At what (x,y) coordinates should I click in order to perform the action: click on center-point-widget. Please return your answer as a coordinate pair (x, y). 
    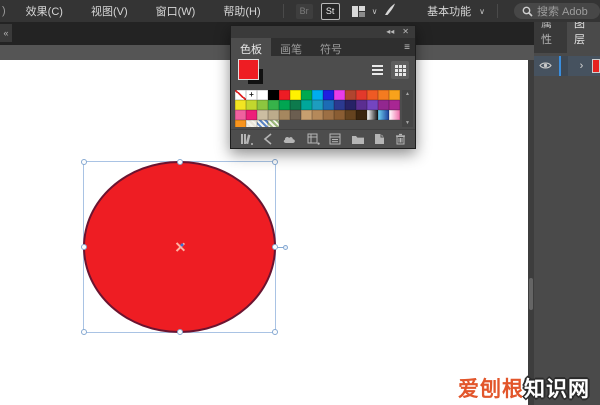
    Looking at the image, I should click on (179, 247).